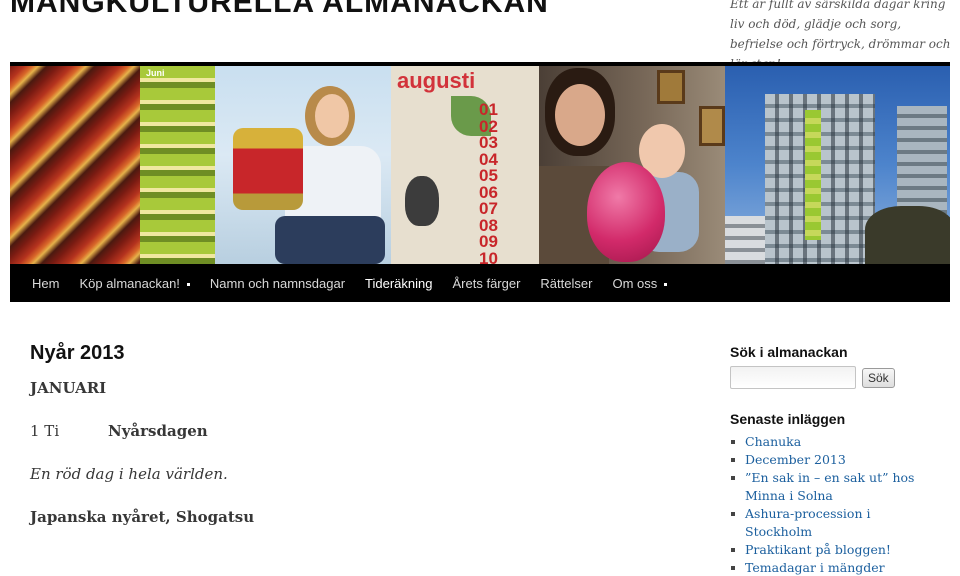 The height and width of the screenshot is (576, 960). I want to click on banner-calendar-label: Juni, so click(155, 73).